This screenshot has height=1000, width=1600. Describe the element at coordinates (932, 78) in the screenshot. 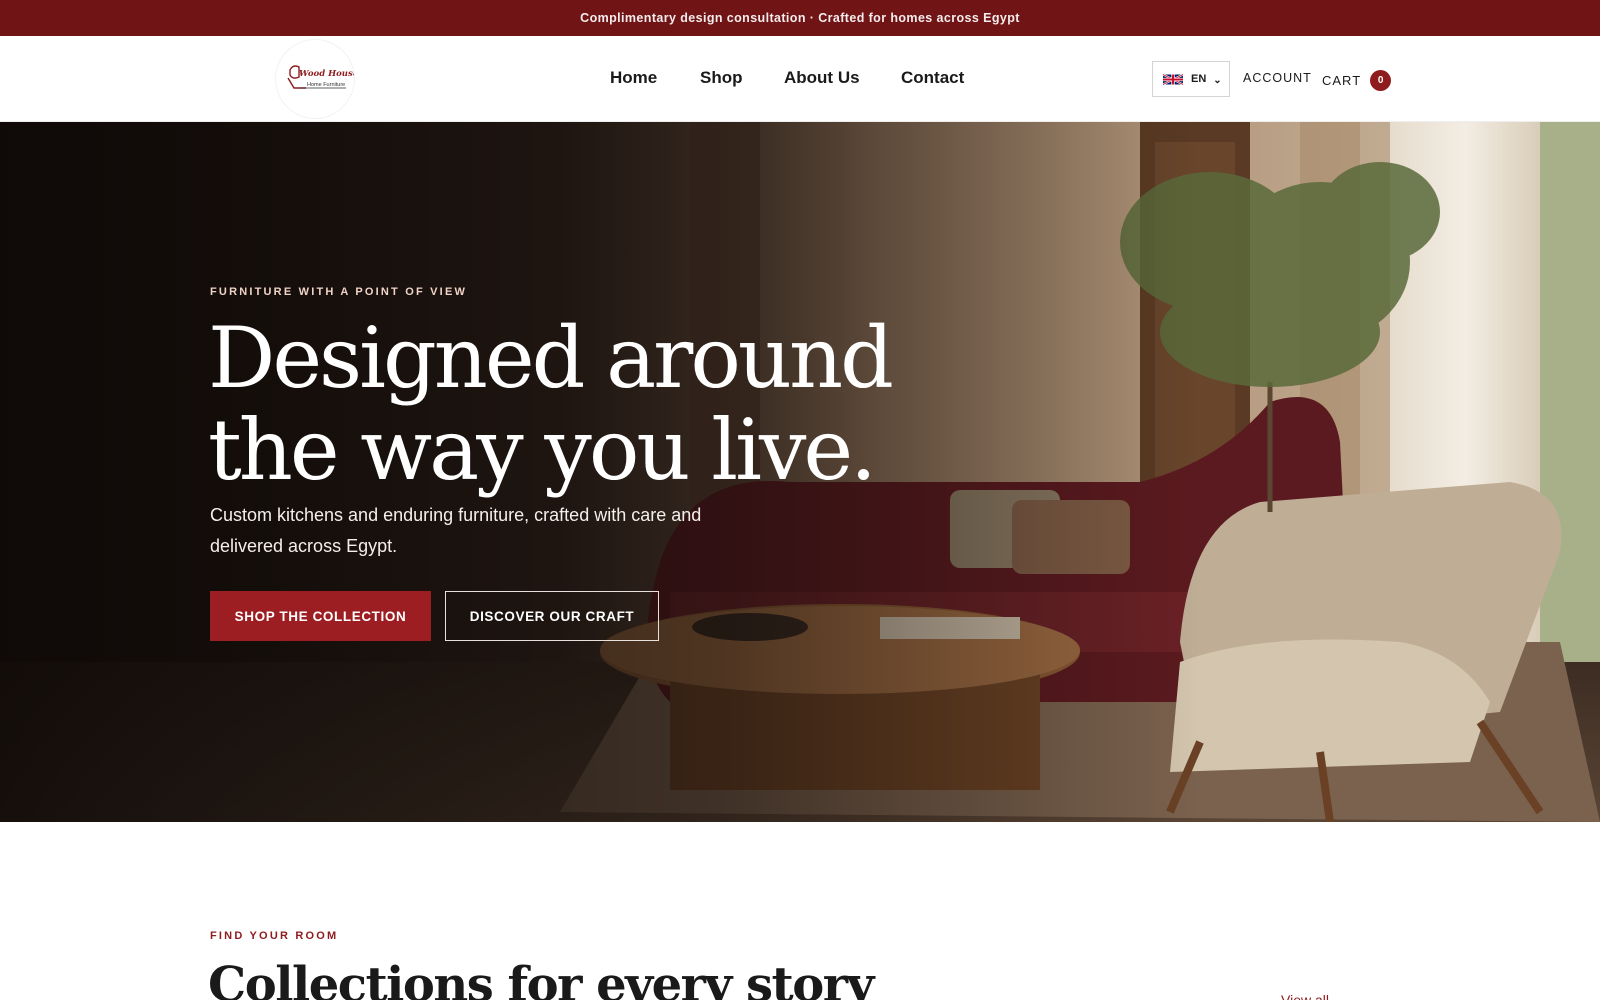

I see `nav-contact: Contact` at that location.